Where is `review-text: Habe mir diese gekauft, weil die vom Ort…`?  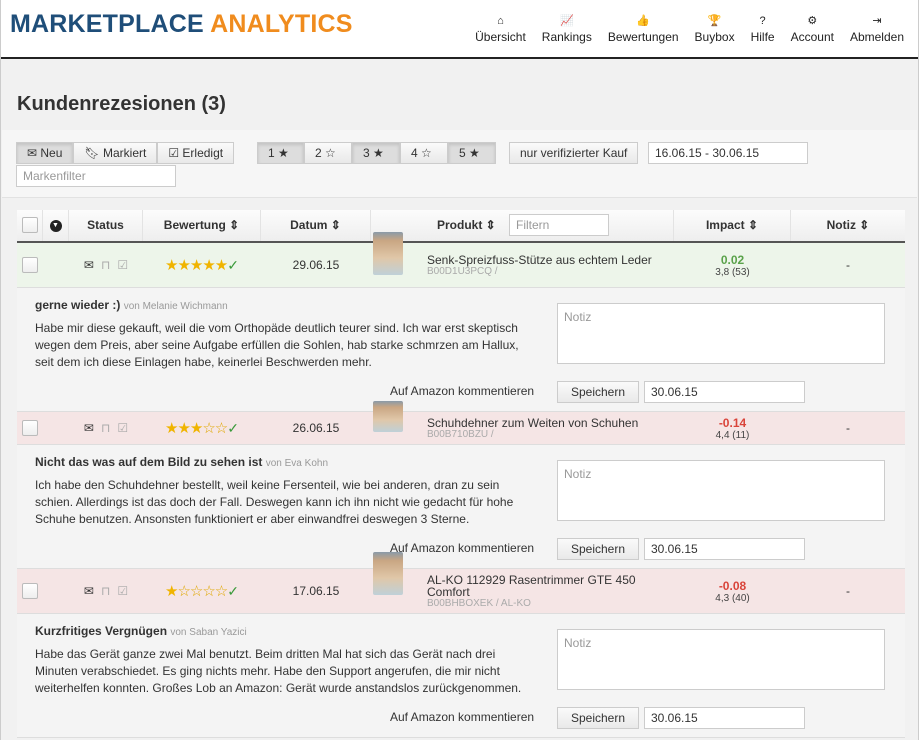 review-text: Habe mir diese gekauft, weil die vom Ort… is located at coordinates (277, 345).